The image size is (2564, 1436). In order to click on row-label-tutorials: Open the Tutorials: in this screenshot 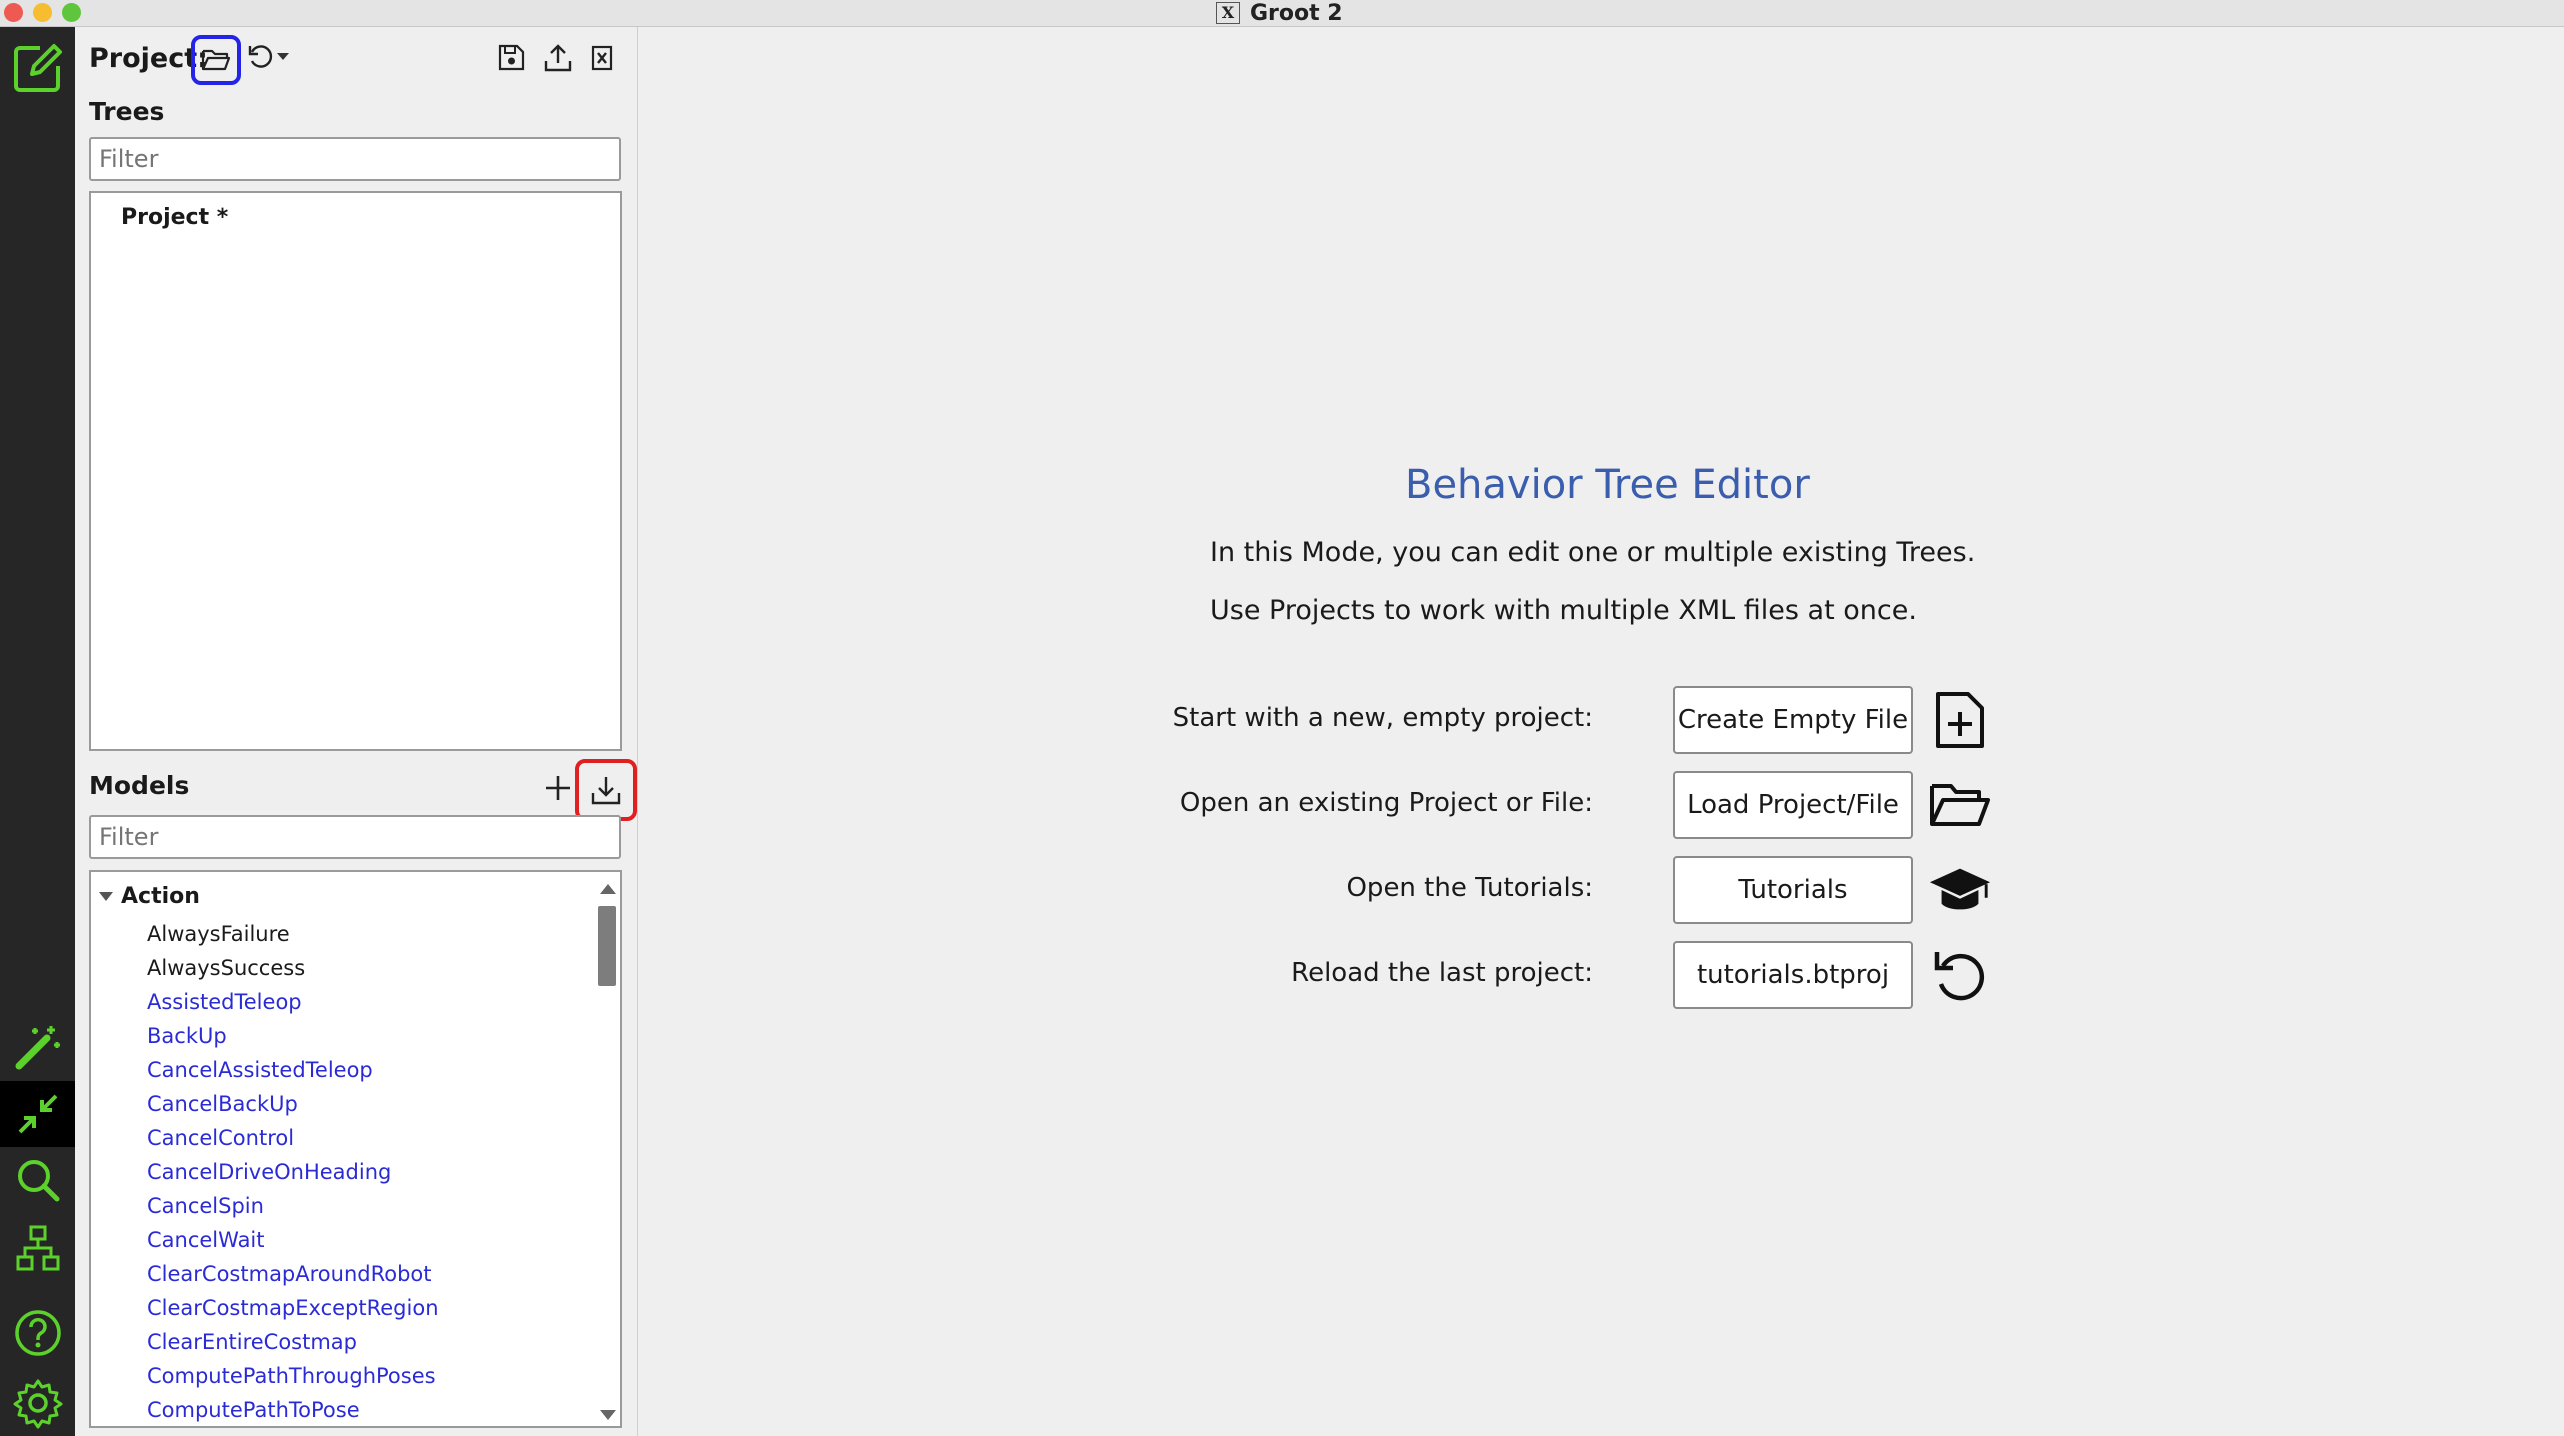, I will do `click(1469, 888)`.